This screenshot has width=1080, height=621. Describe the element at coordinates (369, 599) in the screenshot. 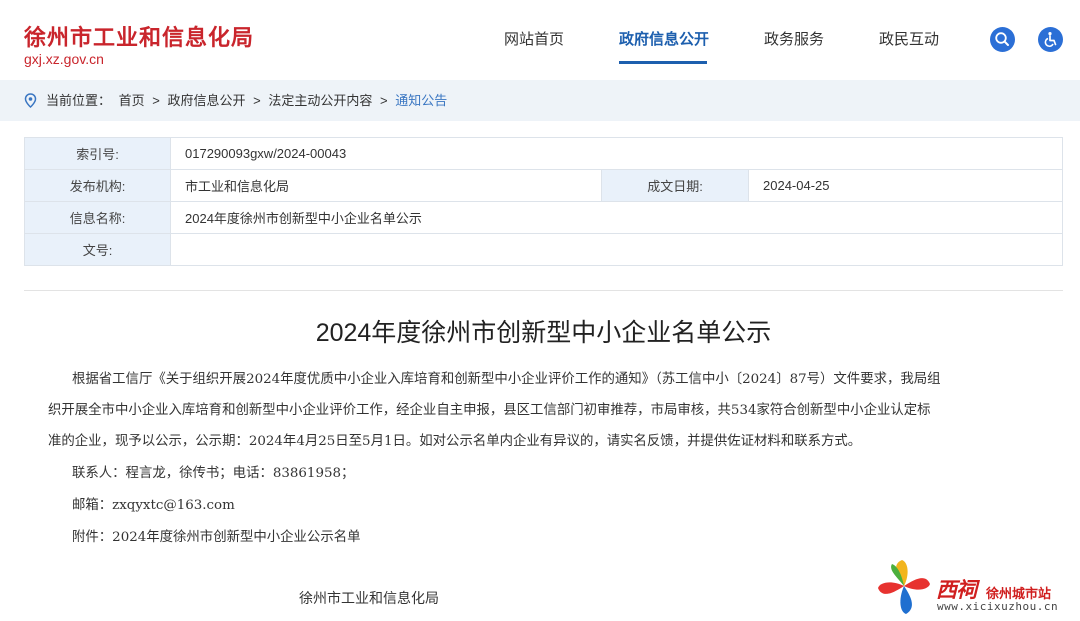

I see `article-signature: 徐州市工业和信息化局` at that location.